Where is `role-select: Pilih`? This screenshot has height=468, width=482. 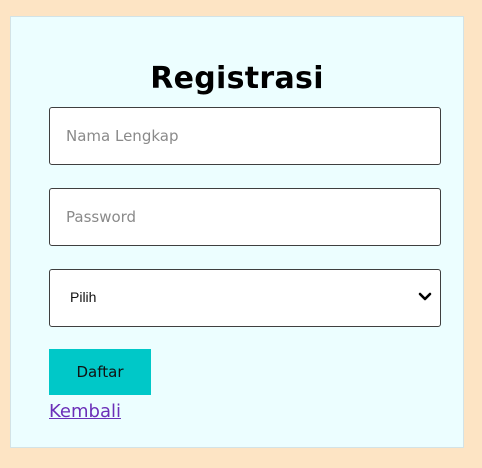 role-select: Pilih is located at coordinates (245, 298).